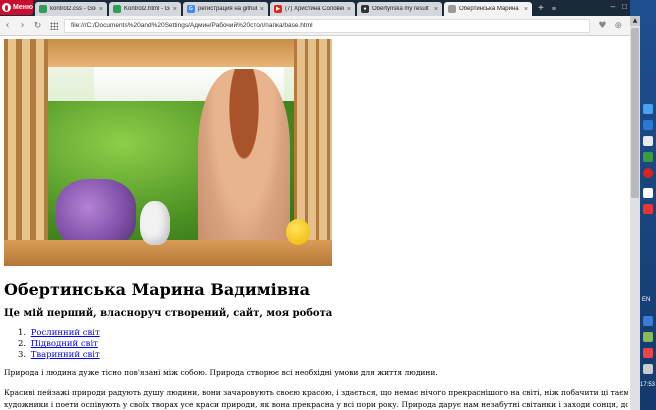 The width and height of the screenshot is (656, 410). What do you see at coordinates (168, 253) in the screenshot?
I see `hero-window-sill` at bounding box center [168, 253].